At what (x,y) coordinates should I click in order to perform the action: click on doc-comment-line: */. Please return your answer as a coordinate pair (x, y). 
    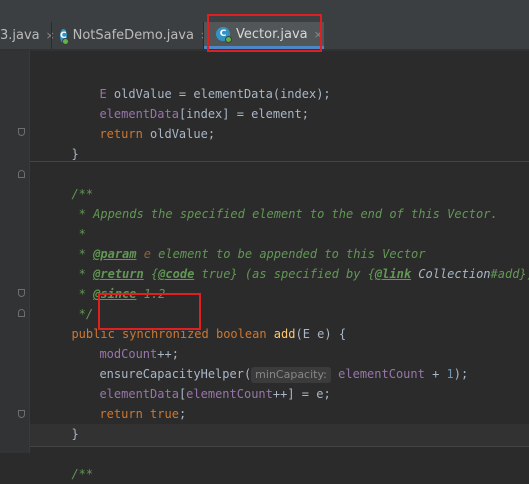
    Looking at the image, I should click on (75, 302).